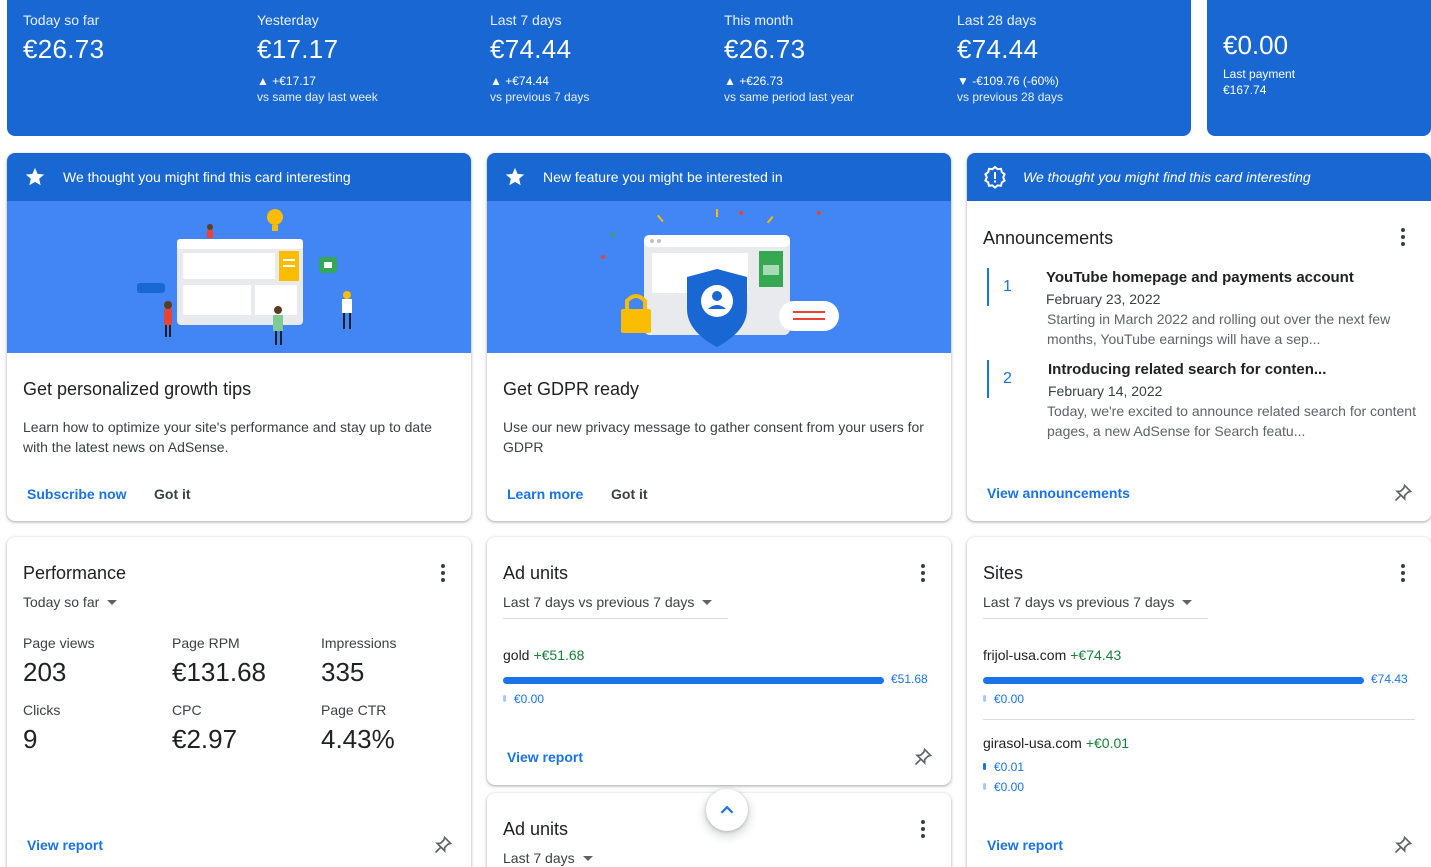 Image resolution: width=1431 pixels, height=867 pixels. I want to click on stat-change: ▲ +€17.17, so click(286, 81).